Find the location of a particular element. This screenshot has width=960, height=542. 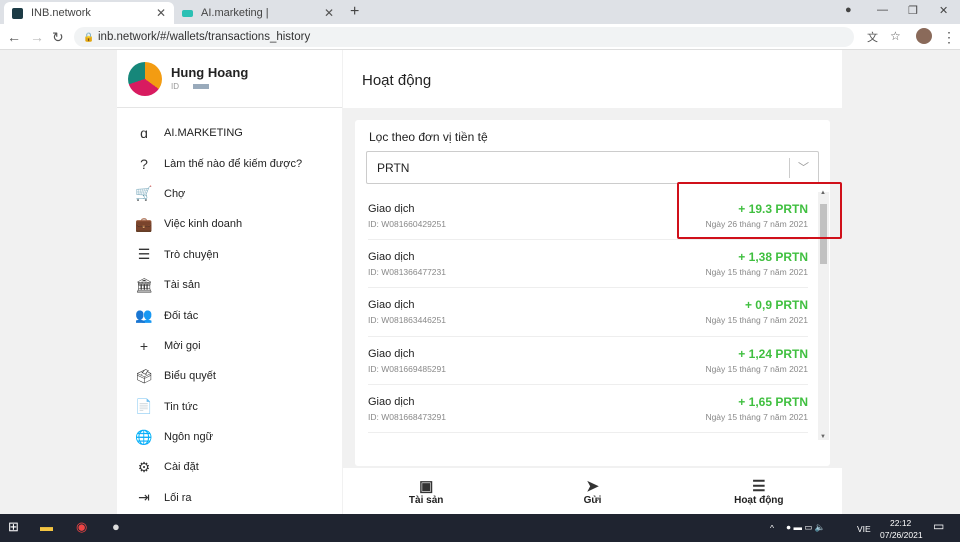

back-icon: ← is located at coordinates (14, 37).